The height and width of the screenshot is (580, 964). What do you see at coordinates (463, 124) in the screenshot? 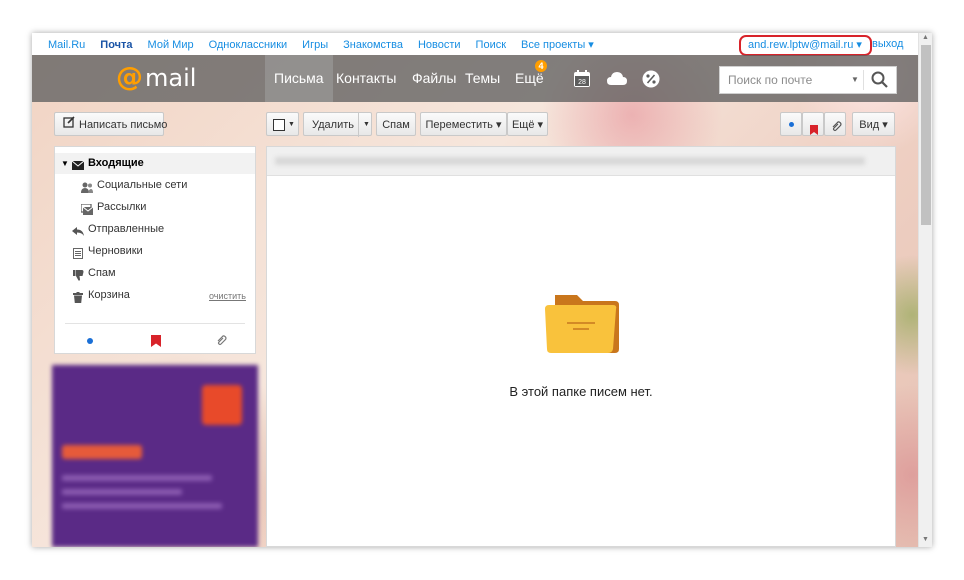
I see `move-button: Переместить ▾` at bounding box center [463, 124].